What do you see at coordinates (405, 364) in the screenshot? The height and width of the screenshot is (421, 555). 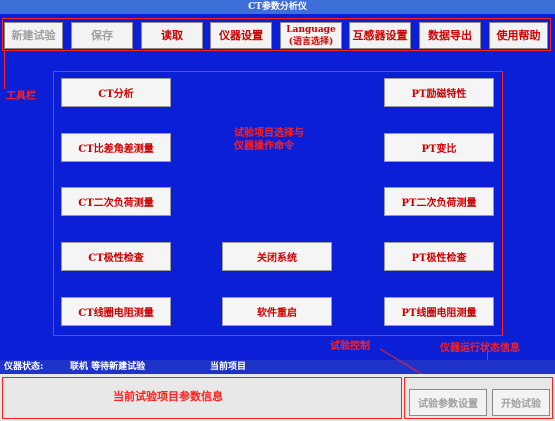 I see `annotation-arrows` at bounding box center [405, 364].